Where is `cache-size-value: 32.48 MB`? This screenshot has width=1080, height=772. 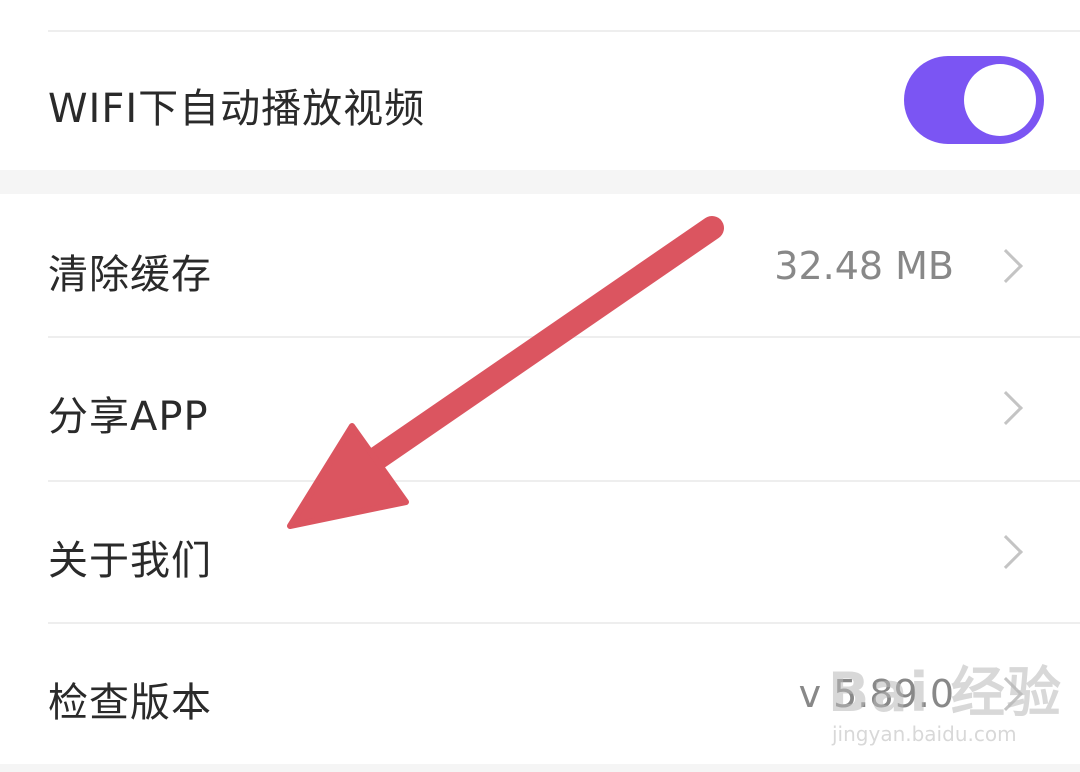
cache-size-value: 32.48 MB is located at coordinates (864, 266).